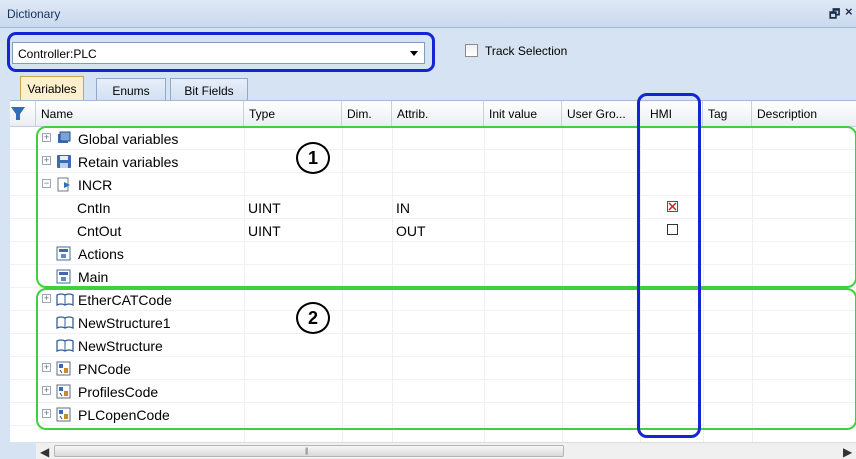 Image resolution: width=856 pixels, height=459 pixels. Describe the element at coordinates (671, 114) in the screenshot. I see `col-hmi: HMI` at that location.